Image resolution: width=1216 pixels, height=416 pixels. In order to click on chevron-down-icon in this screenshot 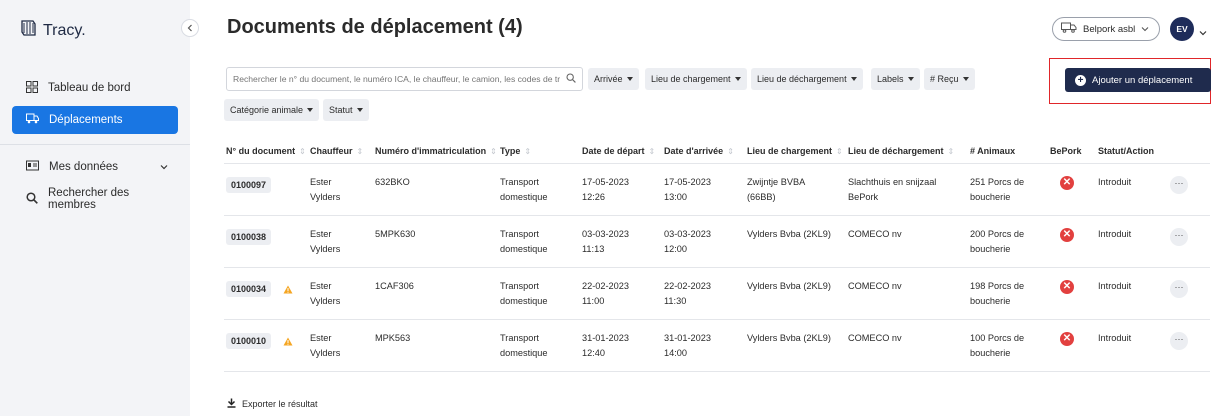, I will do `click(1203, 32)`.